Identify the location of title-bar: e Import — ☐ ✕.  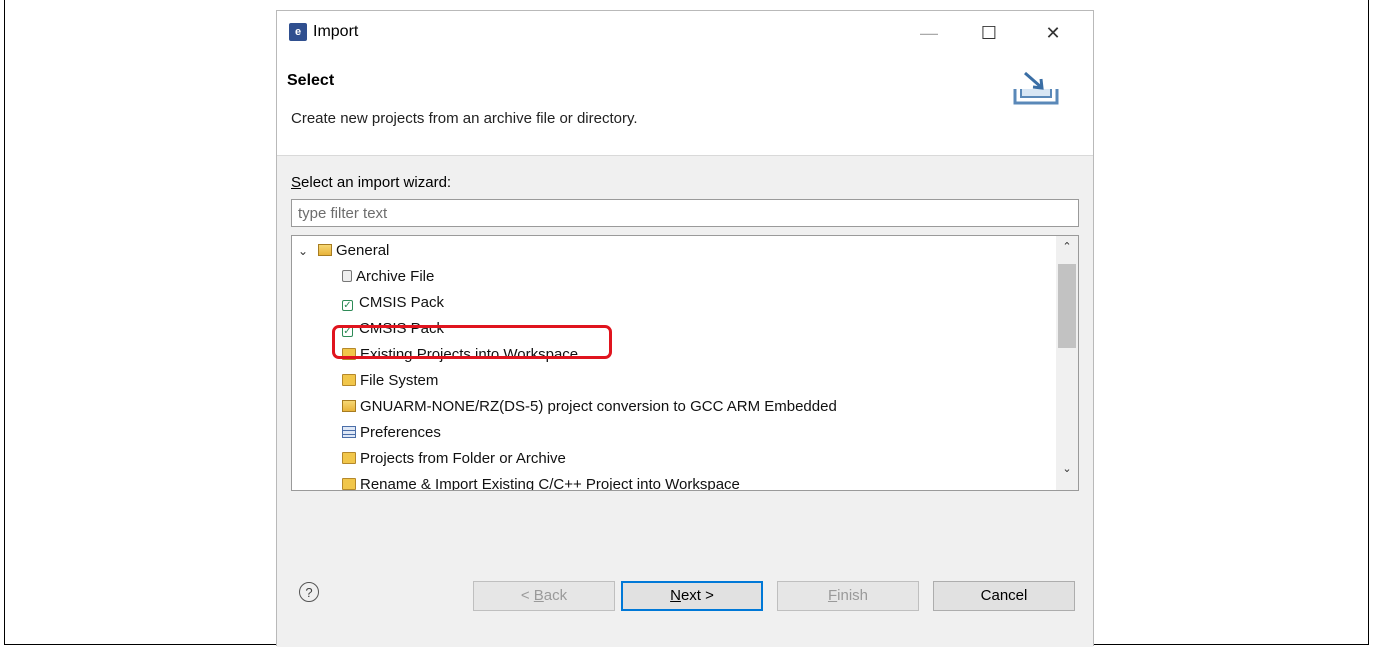
(685, 33).